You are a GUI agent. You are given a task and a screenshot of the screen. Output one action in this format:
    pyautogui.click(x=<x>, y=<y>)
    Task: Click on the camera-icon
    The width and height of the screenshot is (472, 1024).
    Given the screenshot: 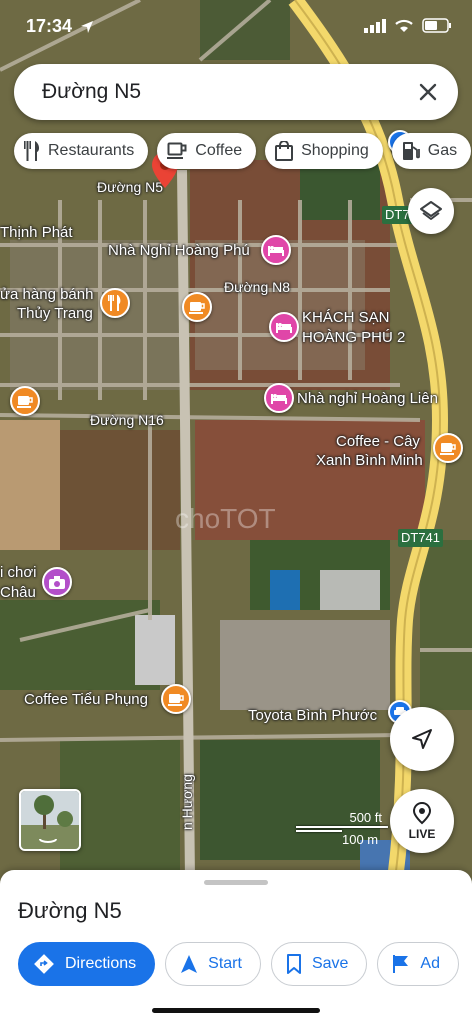 What is the action you would take?
    pyautogui.click(x=57, y=582)
    